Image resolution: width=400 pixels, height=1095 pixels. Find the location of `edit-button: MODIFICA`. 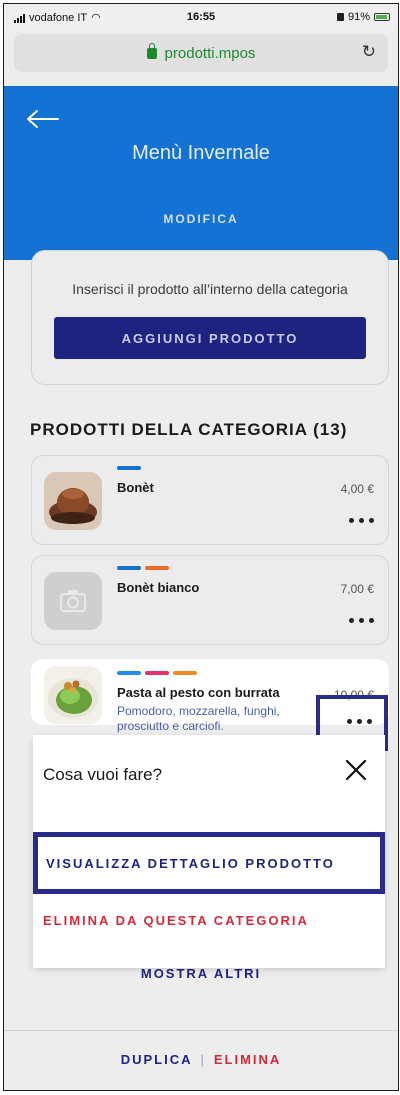

edit-button: MODIFICA is located at coordinates (201, 219).